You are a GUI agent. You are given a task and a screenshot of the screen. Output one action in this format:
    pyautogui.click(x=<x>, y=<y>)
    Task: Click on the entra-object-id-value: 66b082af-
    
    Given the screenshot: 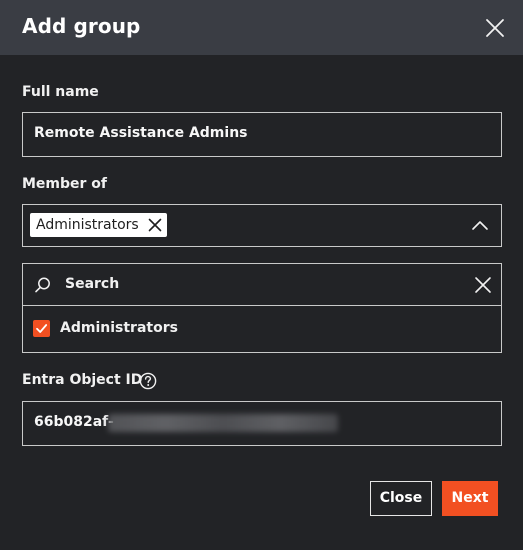 What is the action you would take?
    pyautogui.click(x=74, y=422)
    